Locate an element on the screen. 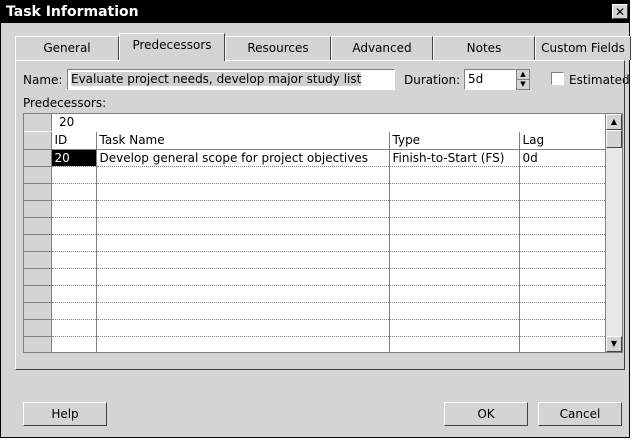 This screenshot has height=440, width=632. tab-general-label: General is located at coordinates (67, 48).